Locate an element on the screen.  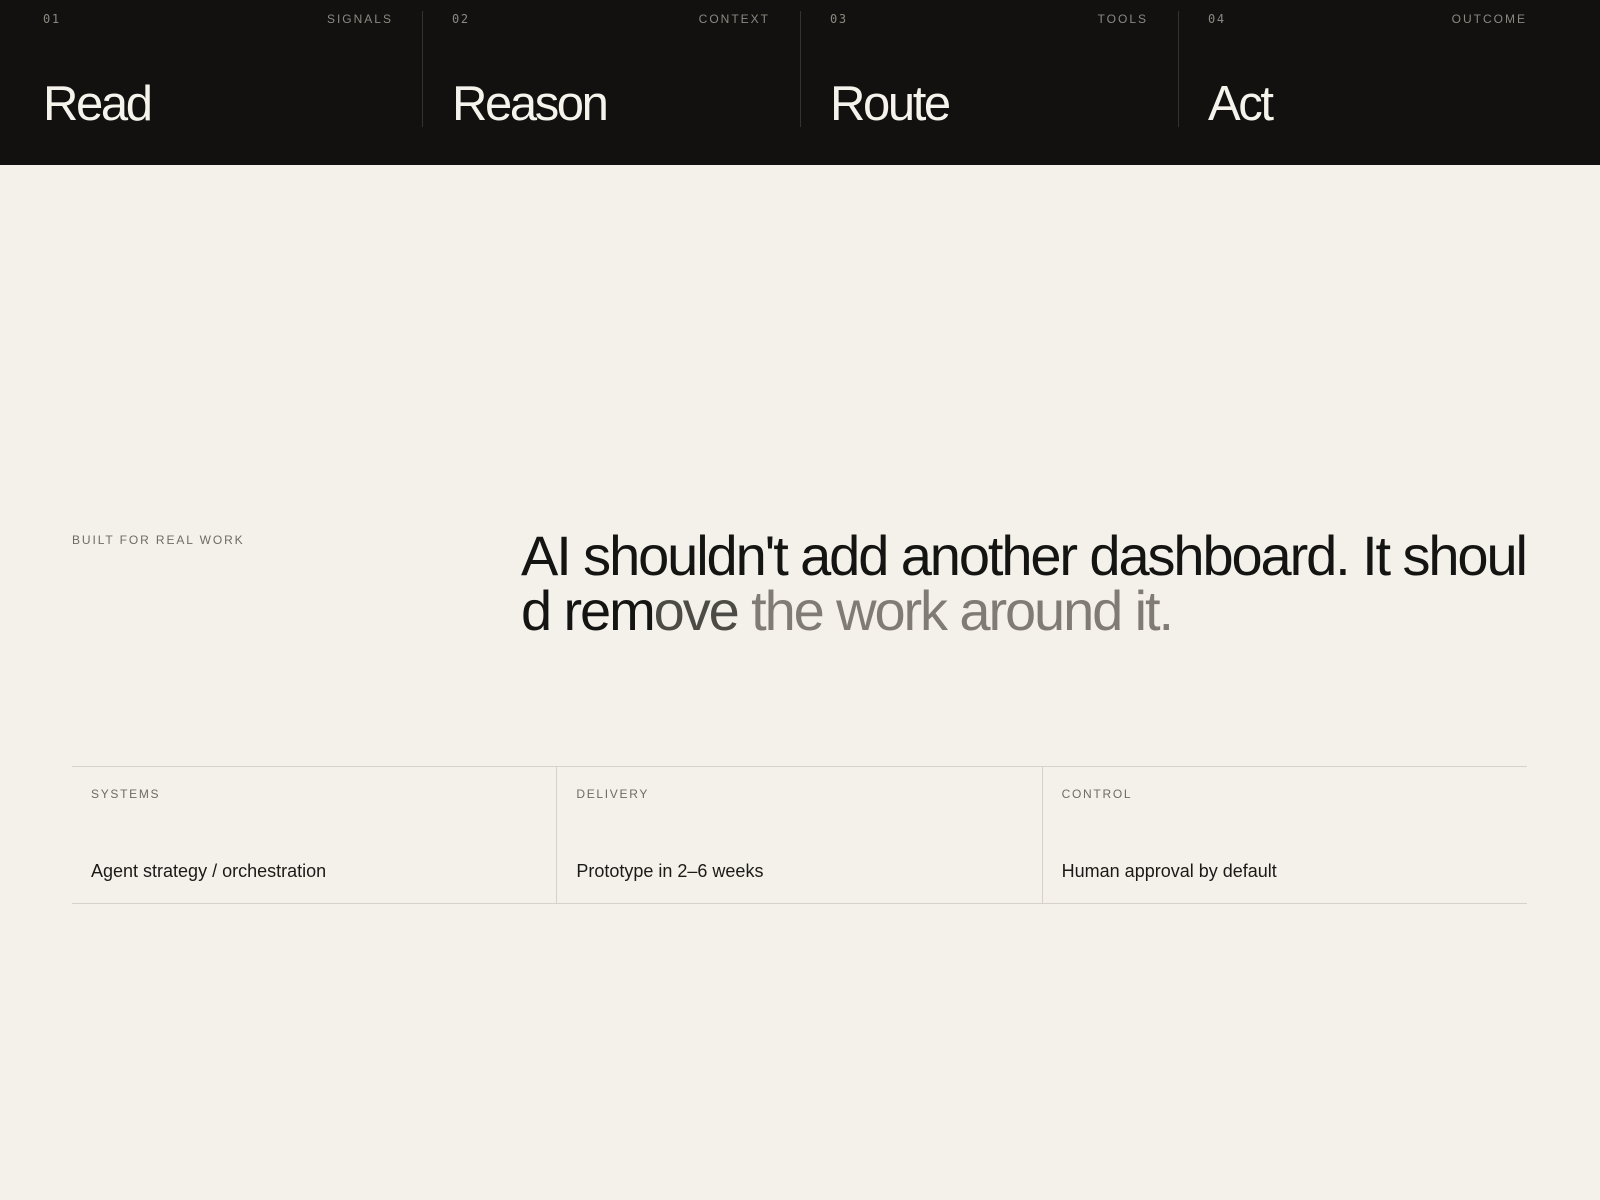
spec-cell-delivery: DELIVERY Prototype in 2–6 weeks is located at coordinates (798, 835).